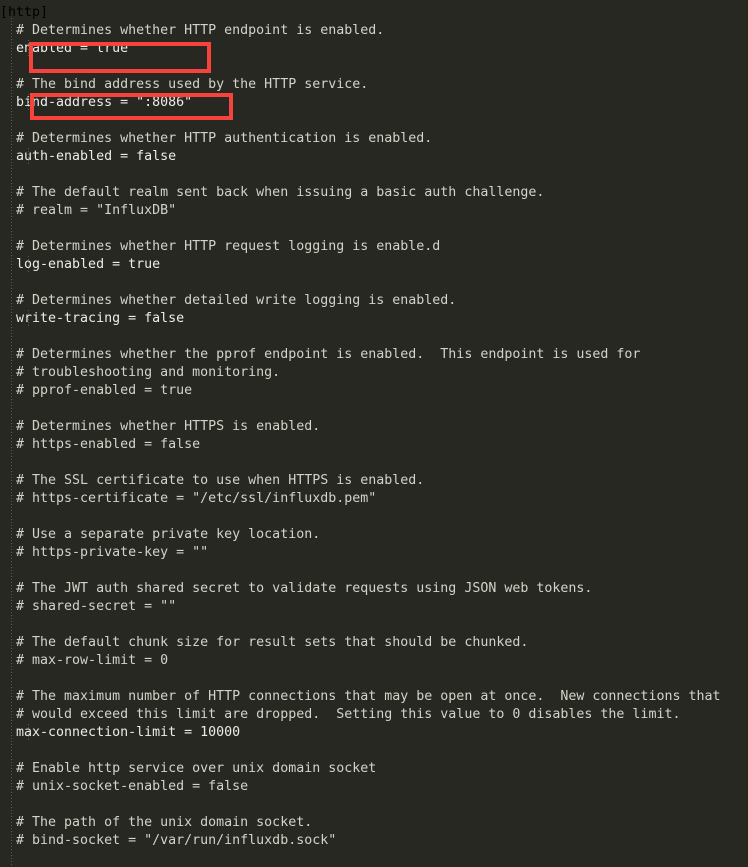  I want to click on code-line: # unix-socket-enabled = false, so click(374, 787).